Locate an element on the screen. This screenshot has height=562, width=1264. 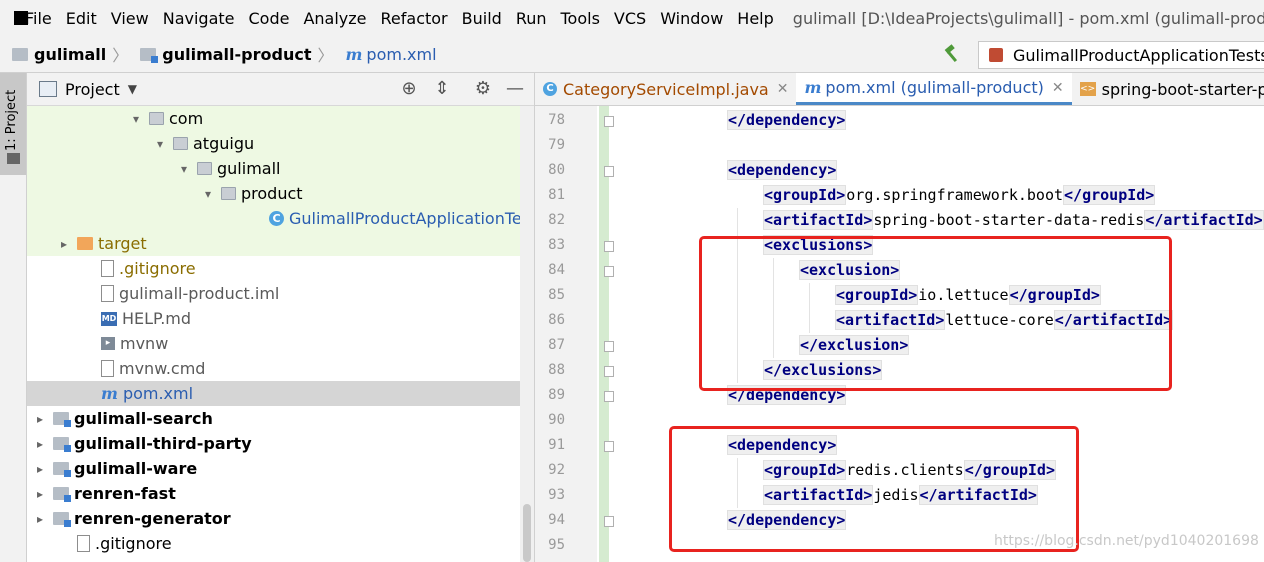
panel-view-icon is located at coordinates (48, 89).